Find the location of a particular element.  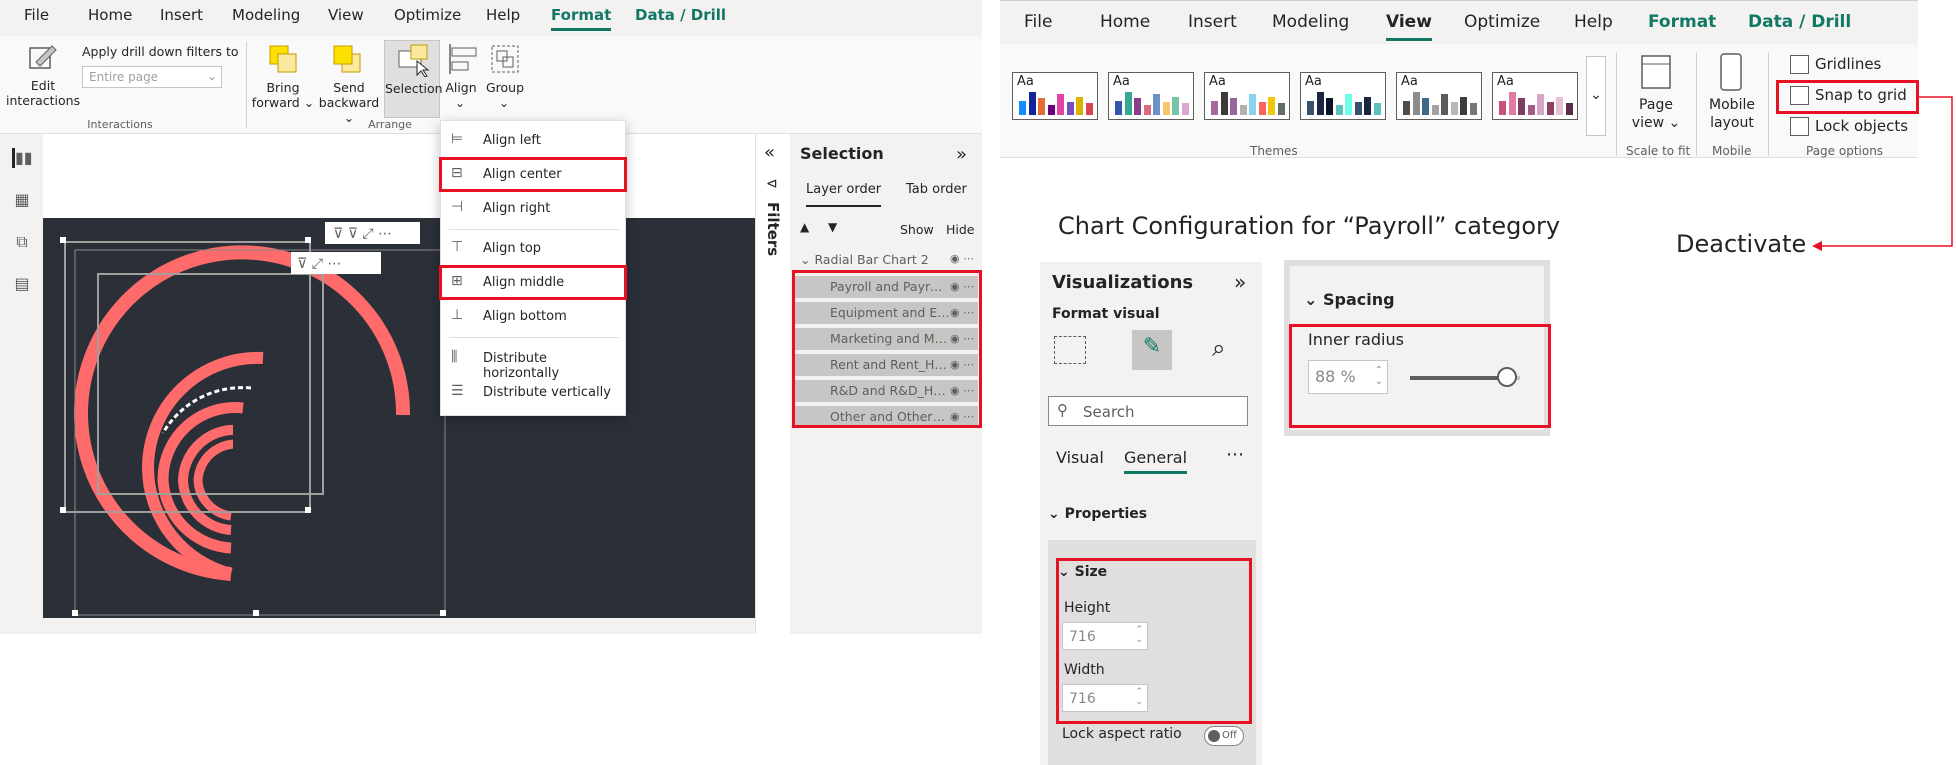

tab-visual: Visual is located at coordinates (1080, 457).